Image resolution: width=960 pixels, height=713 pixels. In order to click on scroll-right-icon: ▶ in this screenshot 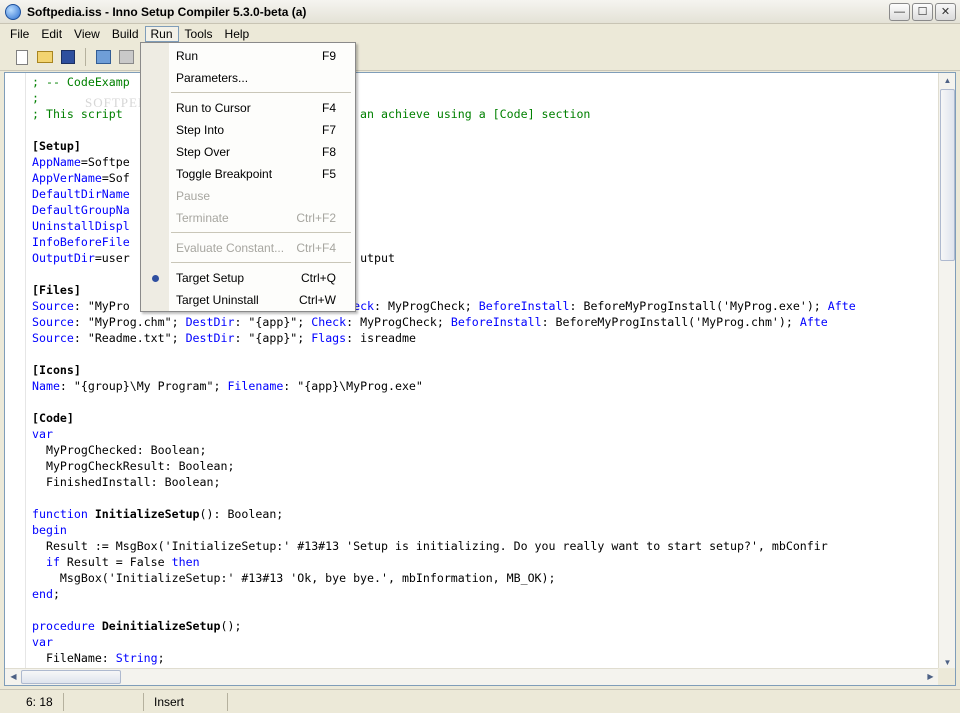, I will do `click(930, 677)`.